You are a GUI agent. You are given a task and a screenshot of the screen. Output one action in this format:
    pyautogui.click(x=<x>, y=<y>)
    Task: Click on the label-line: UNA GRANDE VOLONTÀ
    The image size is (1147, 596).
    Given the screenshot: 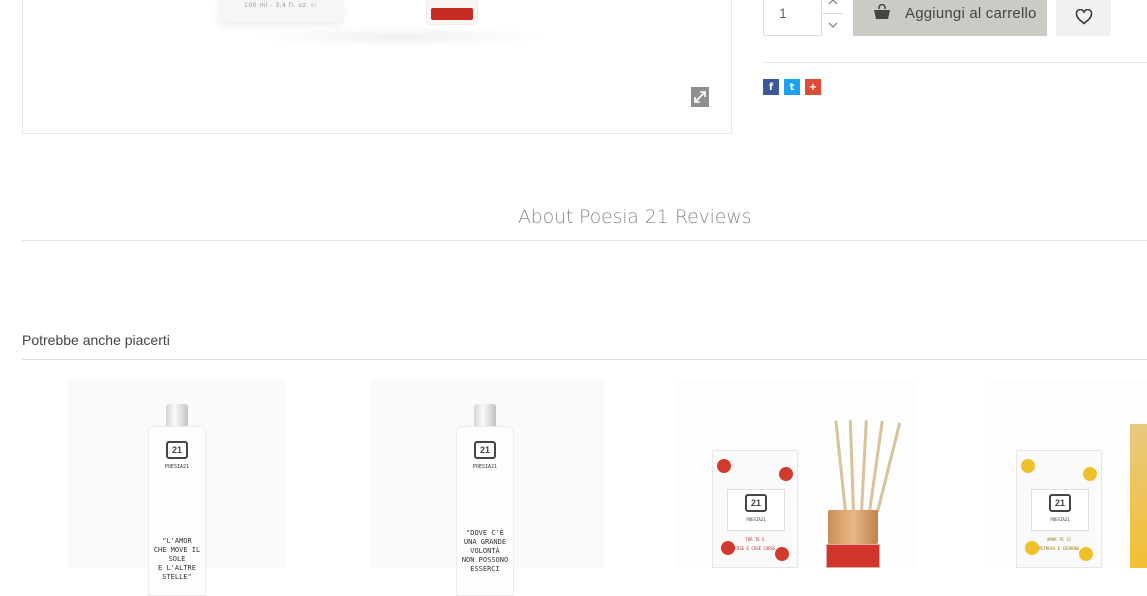 What is the action you would take?
    pyautogui.click(x=485, y=546)
    